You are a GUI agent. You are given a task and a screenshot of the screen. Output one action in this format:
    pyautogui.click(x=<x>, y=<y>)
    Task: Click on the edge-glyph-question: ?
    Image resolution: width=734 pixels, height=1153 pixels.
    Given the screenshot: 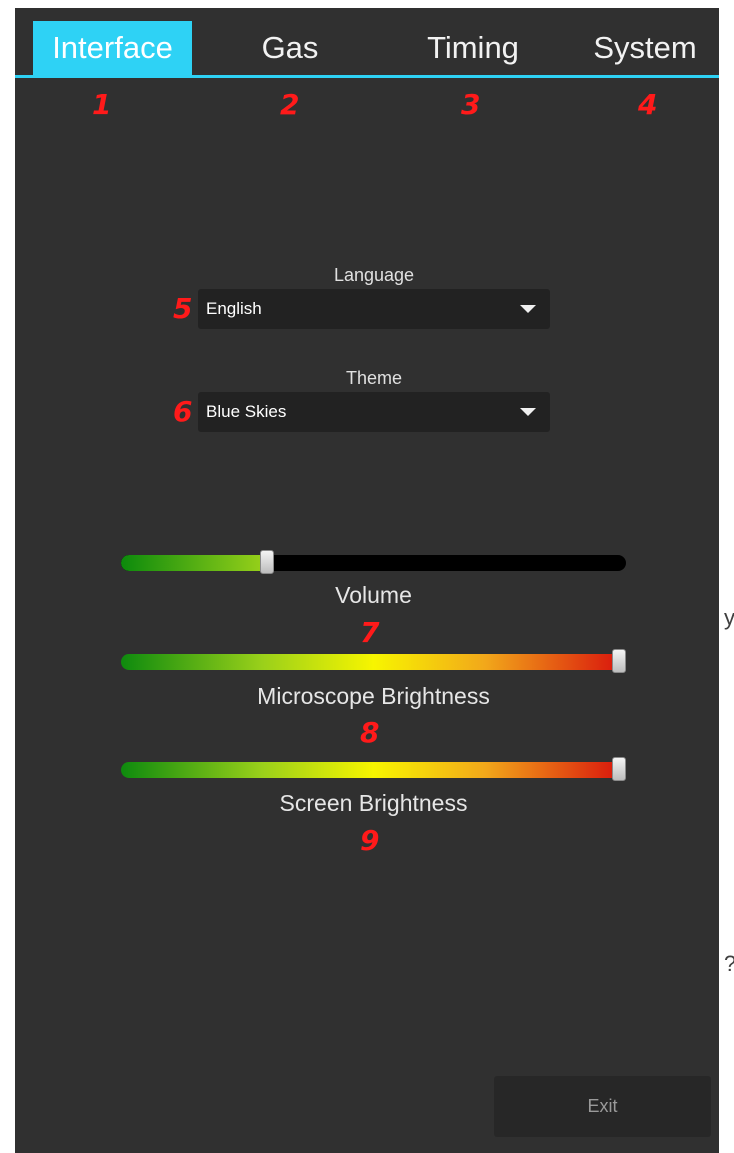 What is the action you would take?
    pyautogui.click(x=729, y=964)
    